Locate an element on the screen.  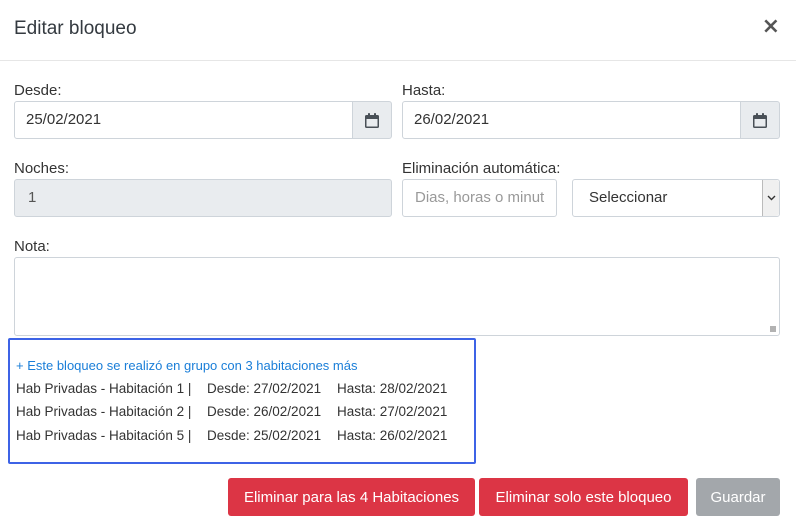
delete-all-rooms-button: Eliminar para las 4 Habitaciones is located at coordinates (351, 497).